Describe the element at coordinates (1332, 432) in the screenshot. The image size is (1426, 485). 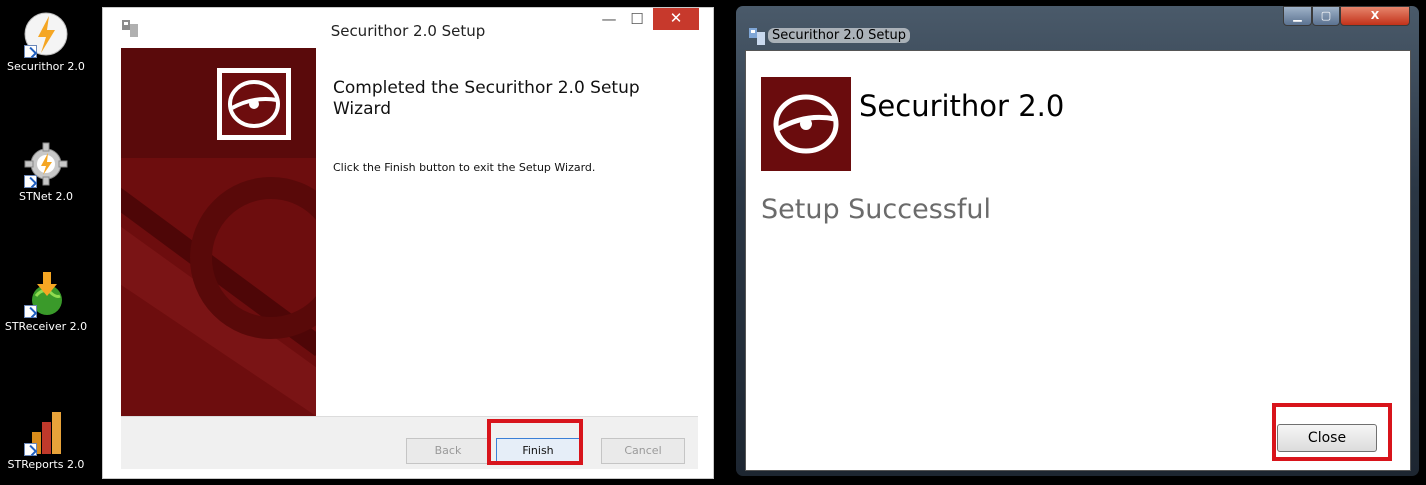
I see `close-highlight-box` at that location.